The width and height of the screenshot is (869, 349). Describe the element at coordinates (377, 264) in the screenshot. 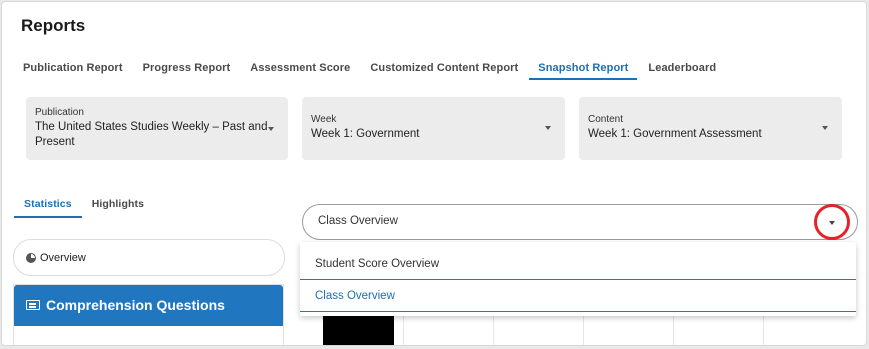

I see `menu-item-label: Student Score Overview` at that location.